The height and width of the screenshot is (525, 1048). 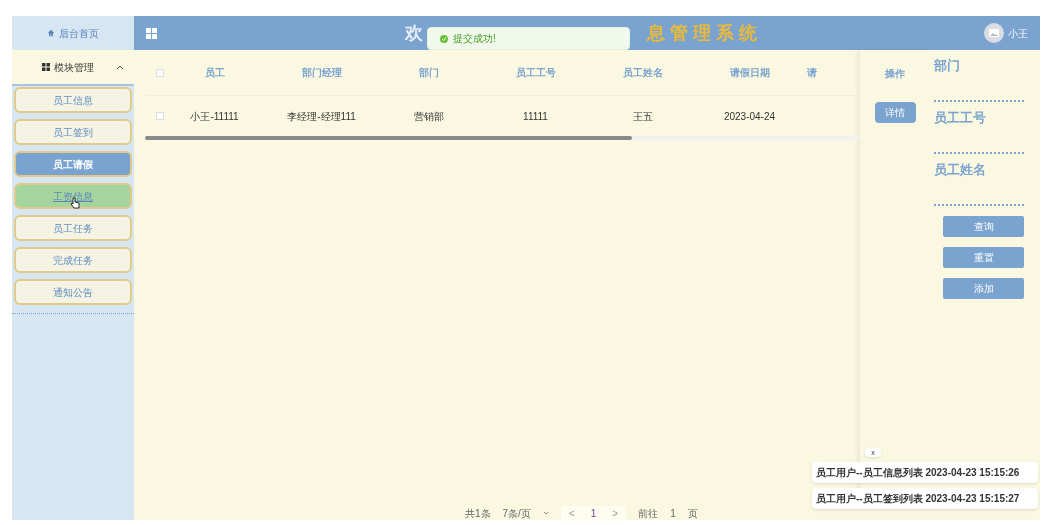 I want to click on column-header: 操作, so click(x=895, y=73).